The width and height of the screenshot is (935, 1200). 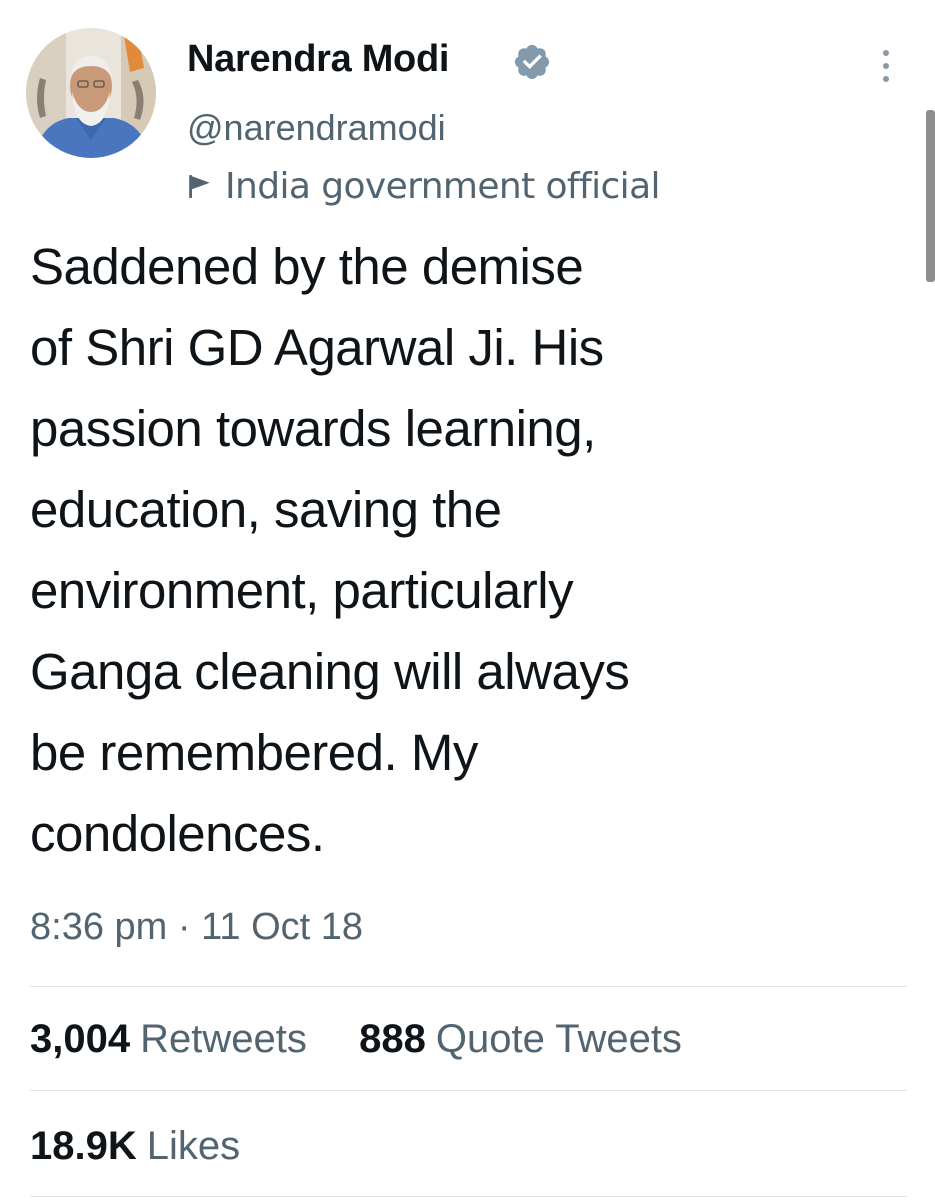 I want to click on quote-tweets-link: 888 Quote Tweets, so click(x=515, y=1039).